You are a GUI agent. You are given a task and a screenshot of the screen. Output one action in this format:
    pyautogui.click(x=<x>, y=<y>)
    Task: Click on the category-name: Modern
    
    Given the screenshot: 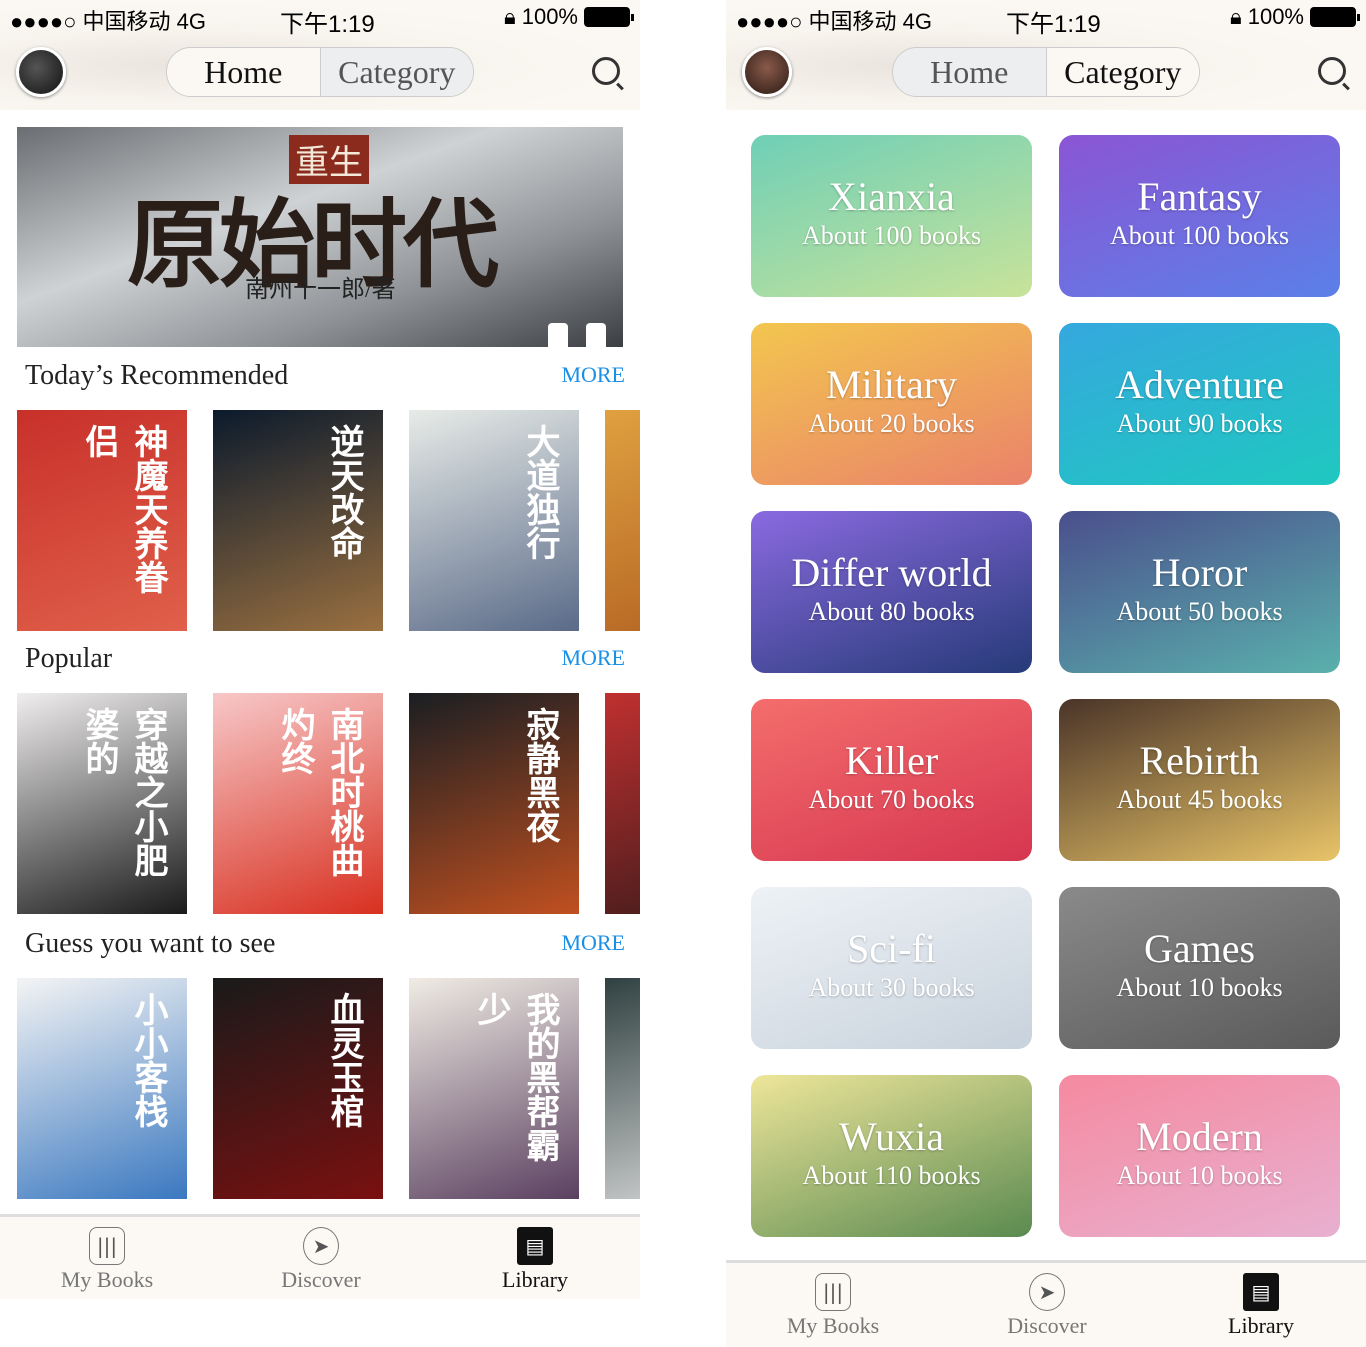 What is the action you would take?
    pyautogui.click(x=1199, y=1136)
    